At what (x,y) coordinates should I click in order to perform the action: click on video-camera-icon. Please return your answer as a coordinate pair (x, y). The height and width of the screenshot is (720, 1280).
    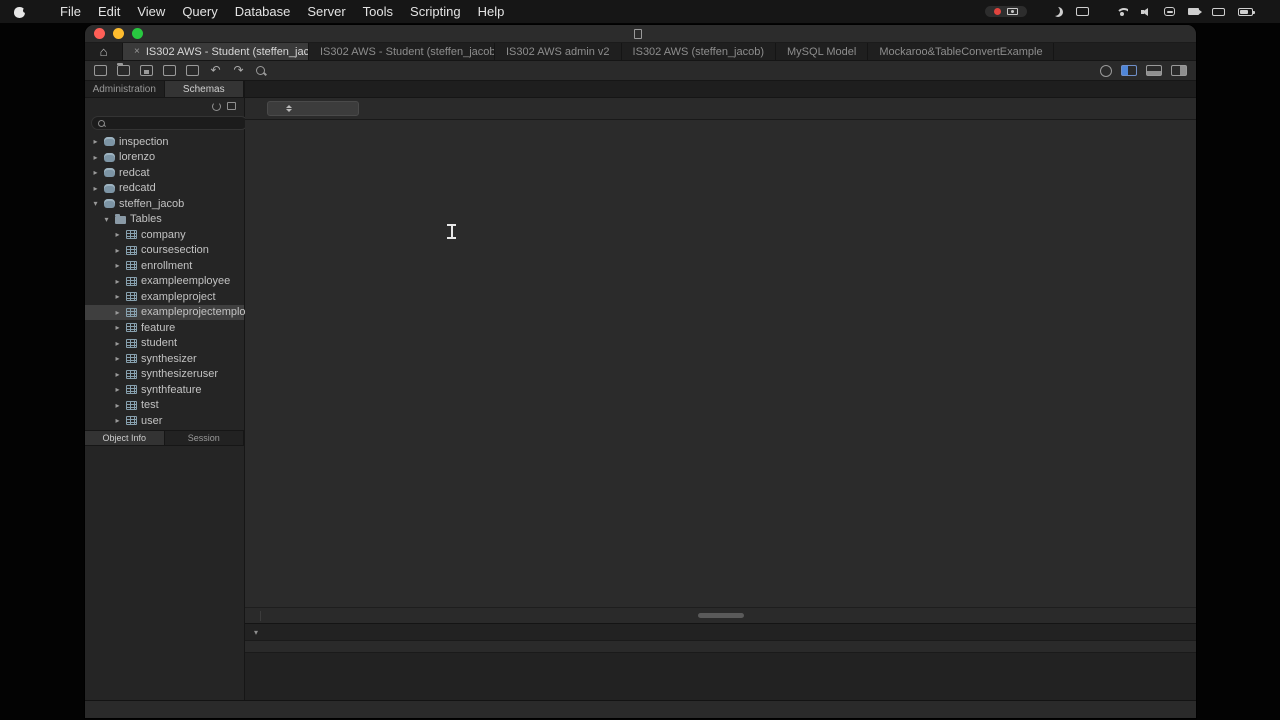
    Looking at the image, I should click on (1195, 11).